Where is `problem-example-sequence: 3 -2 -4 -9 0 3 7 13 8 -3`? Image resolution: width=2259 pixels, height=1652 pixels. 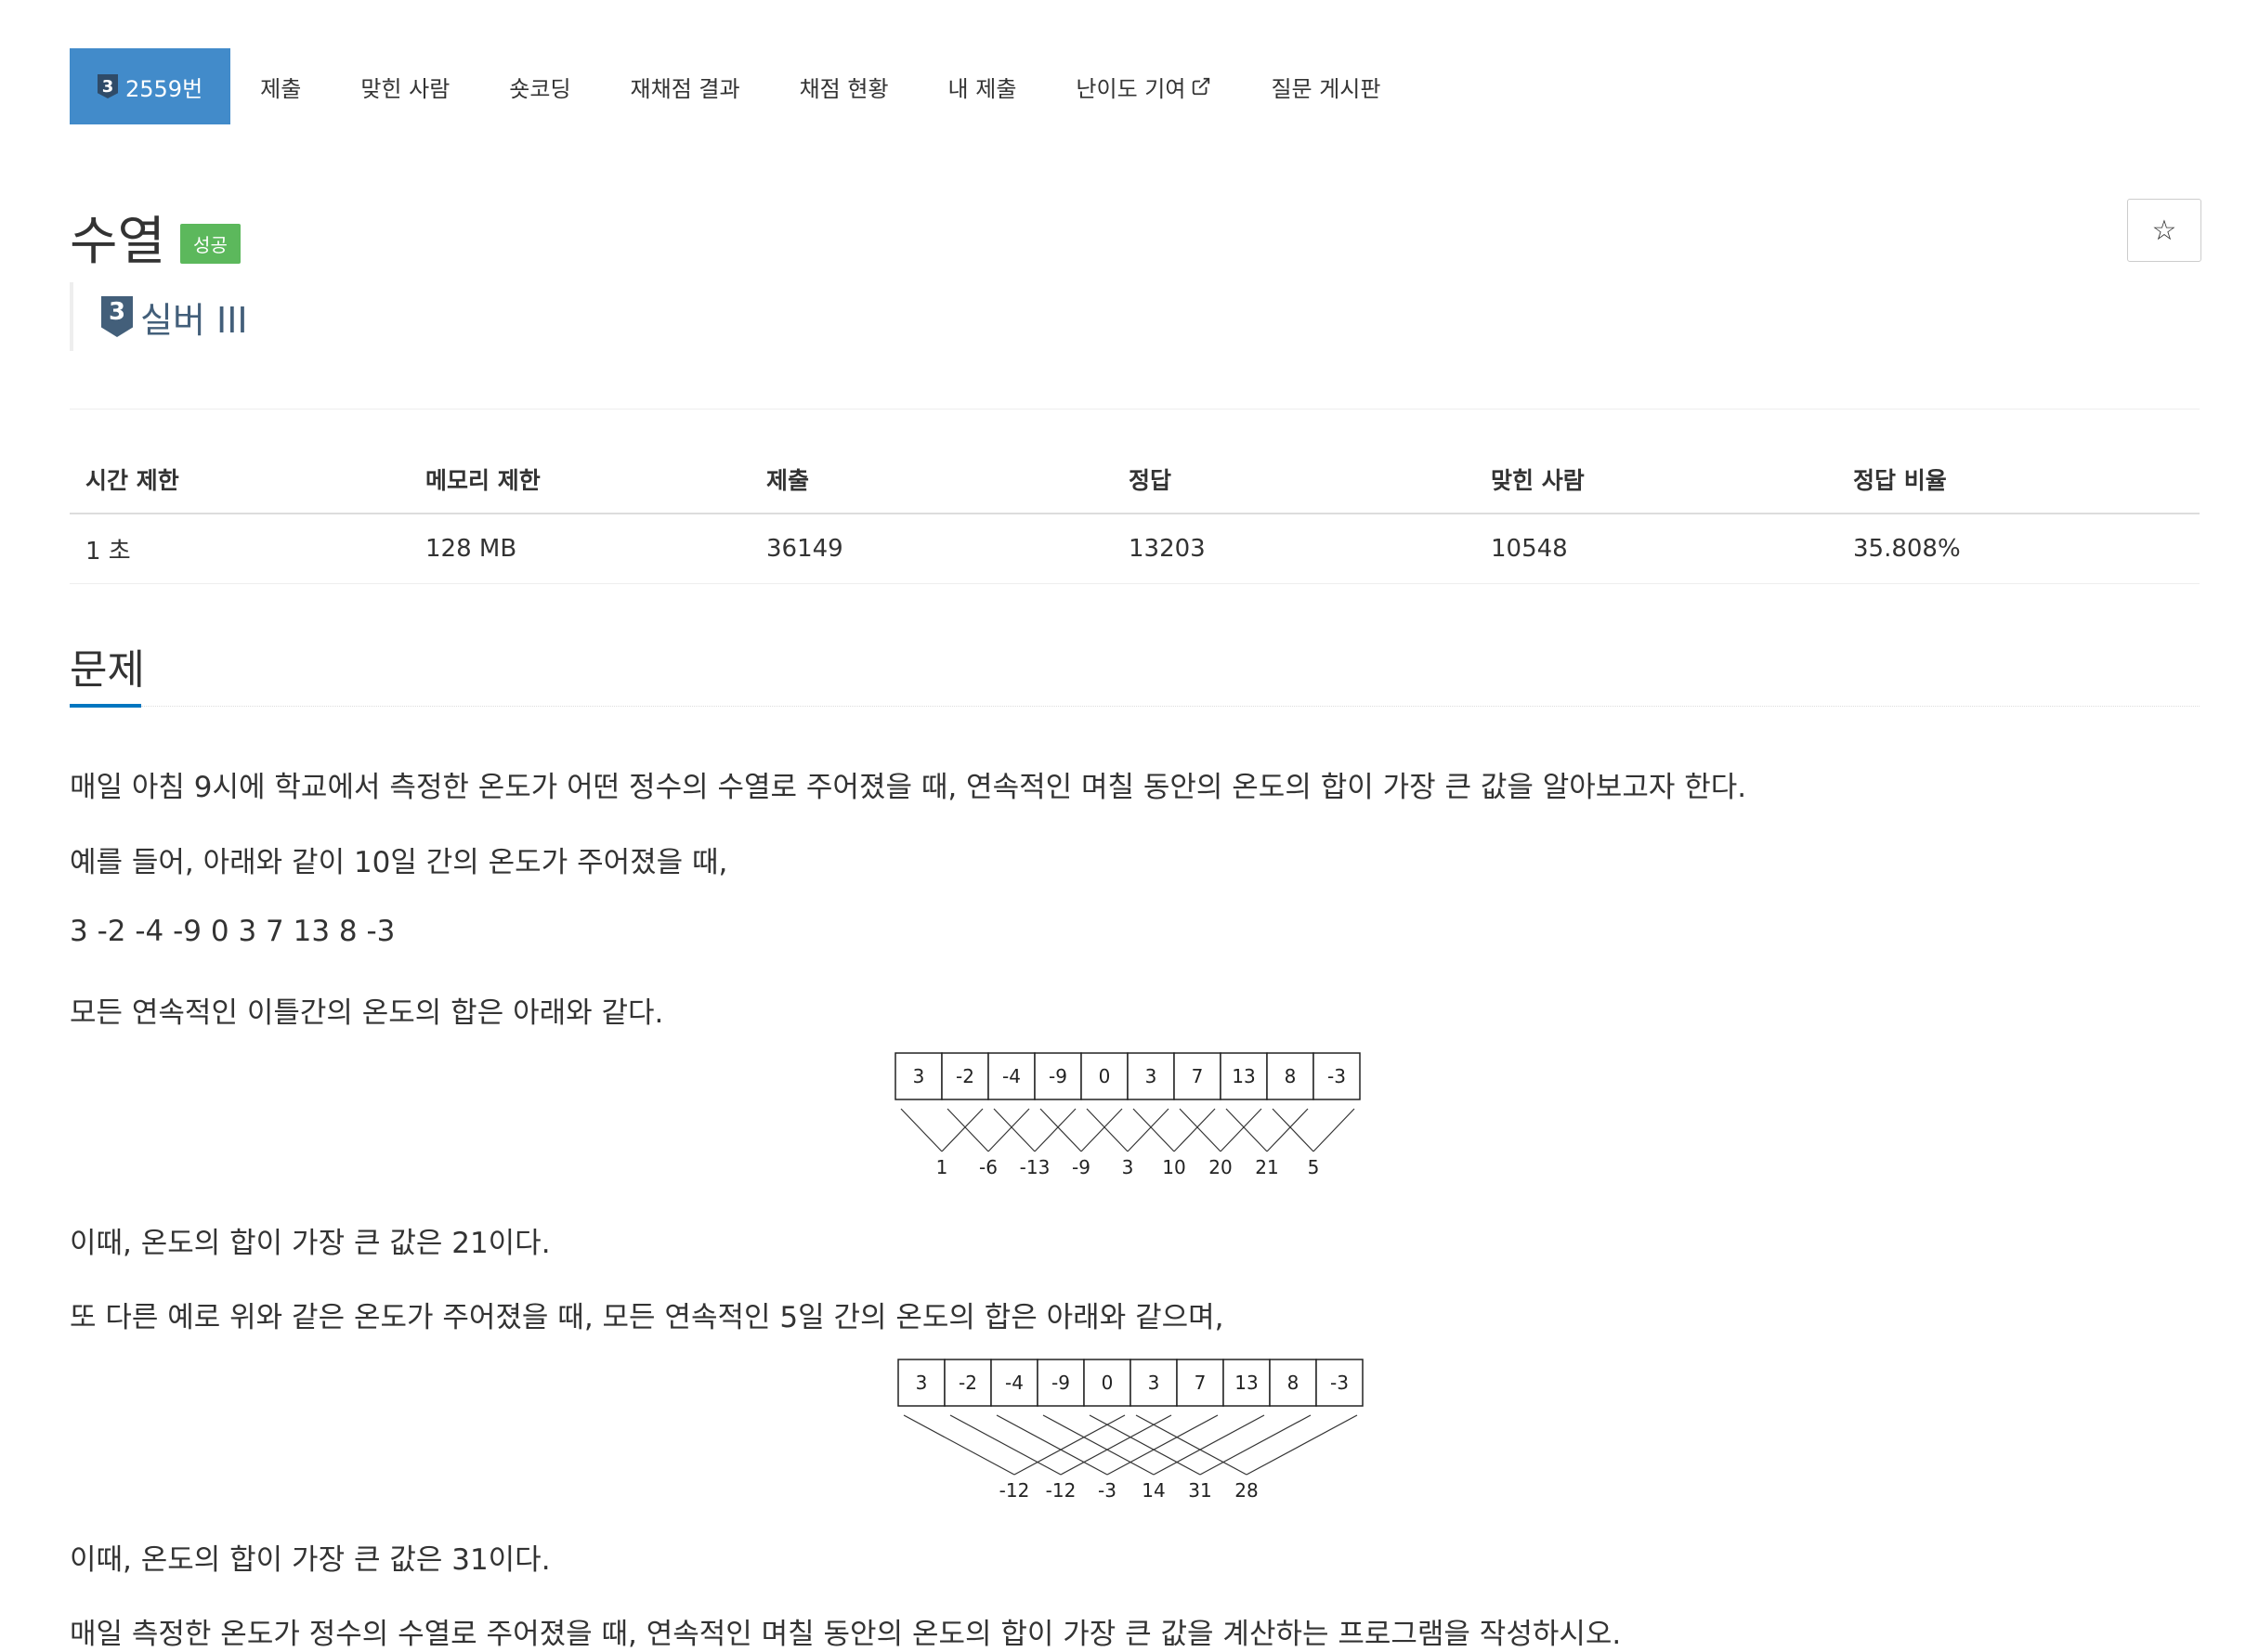 problem-example-sequence: 3 -2 -4 -9 0 3 7 13 8 -3 is located at coordinates (233, 932).